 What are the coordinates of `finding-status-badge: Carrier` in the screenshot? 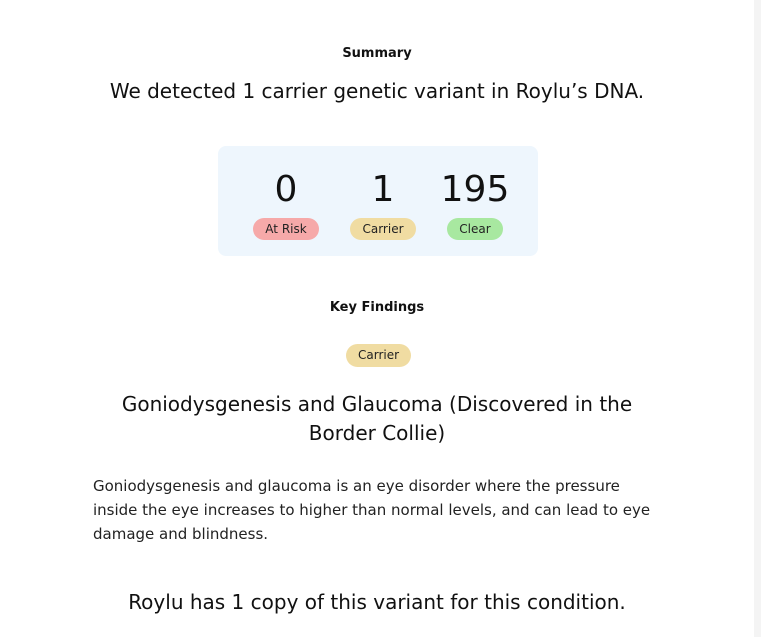 It's located at (379, 355).